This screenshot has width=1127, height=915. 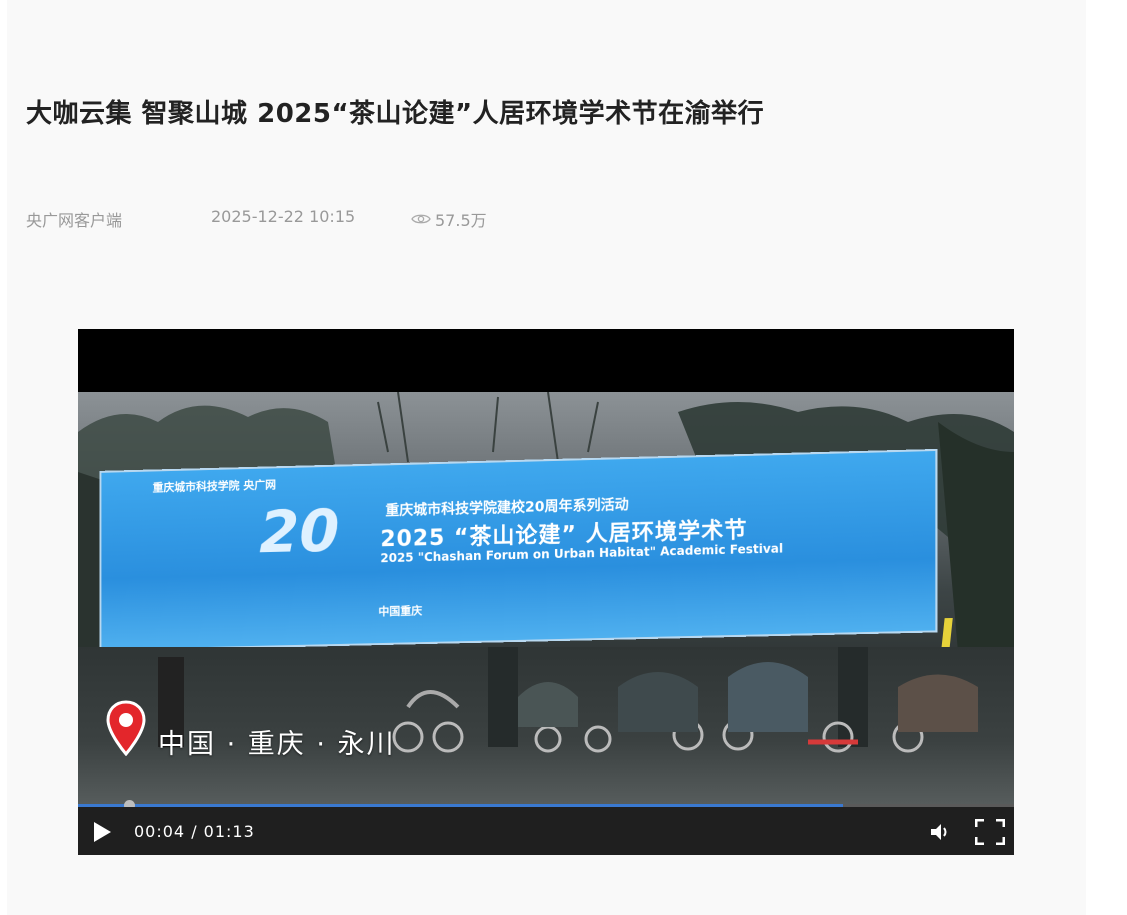 What do you see at coordinates (126, 728) in the screenshot?
I see `location-pin-icon` at bounding box center [126, 728].